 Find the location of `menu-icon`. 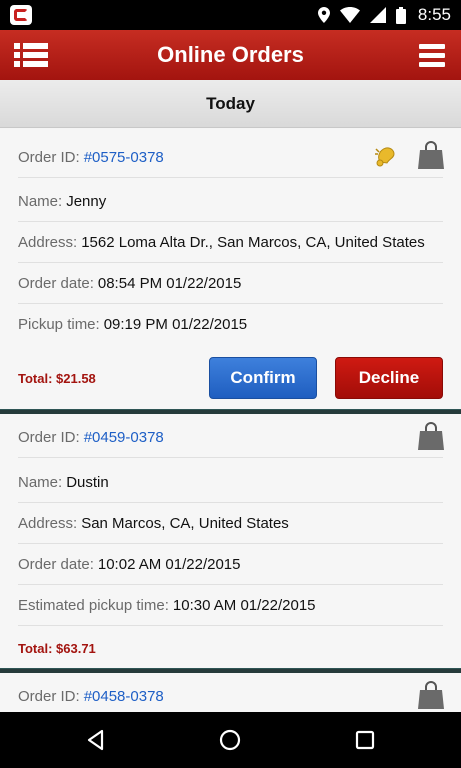

menu-icon is located at coordinates (432, 56).